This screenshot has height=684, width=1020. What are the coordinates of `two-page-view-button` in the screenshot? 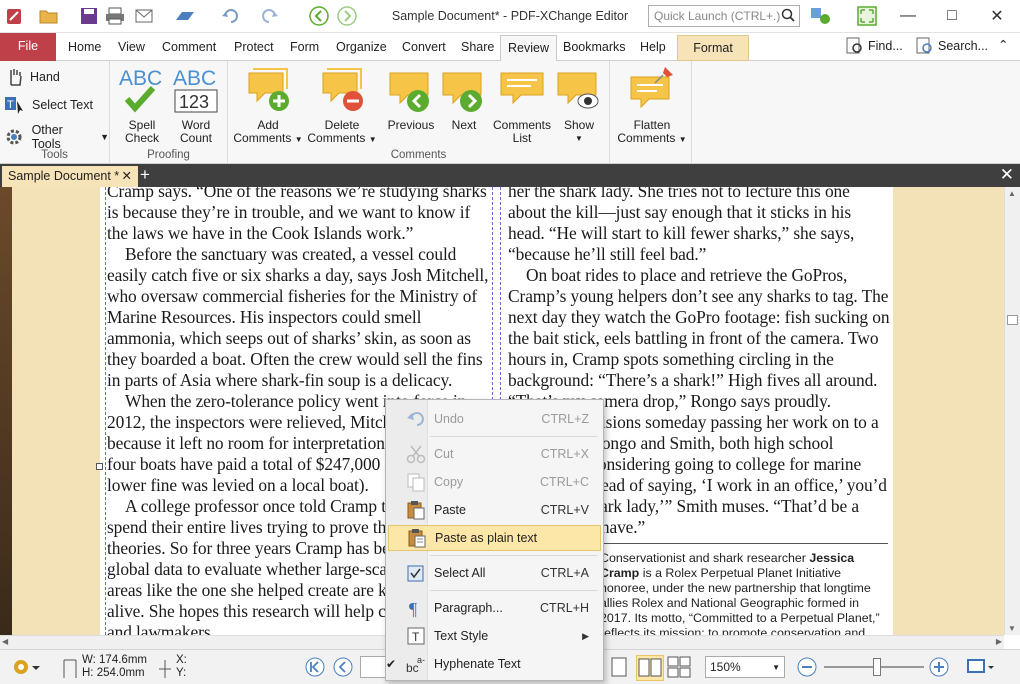 It's located at (650, 668).